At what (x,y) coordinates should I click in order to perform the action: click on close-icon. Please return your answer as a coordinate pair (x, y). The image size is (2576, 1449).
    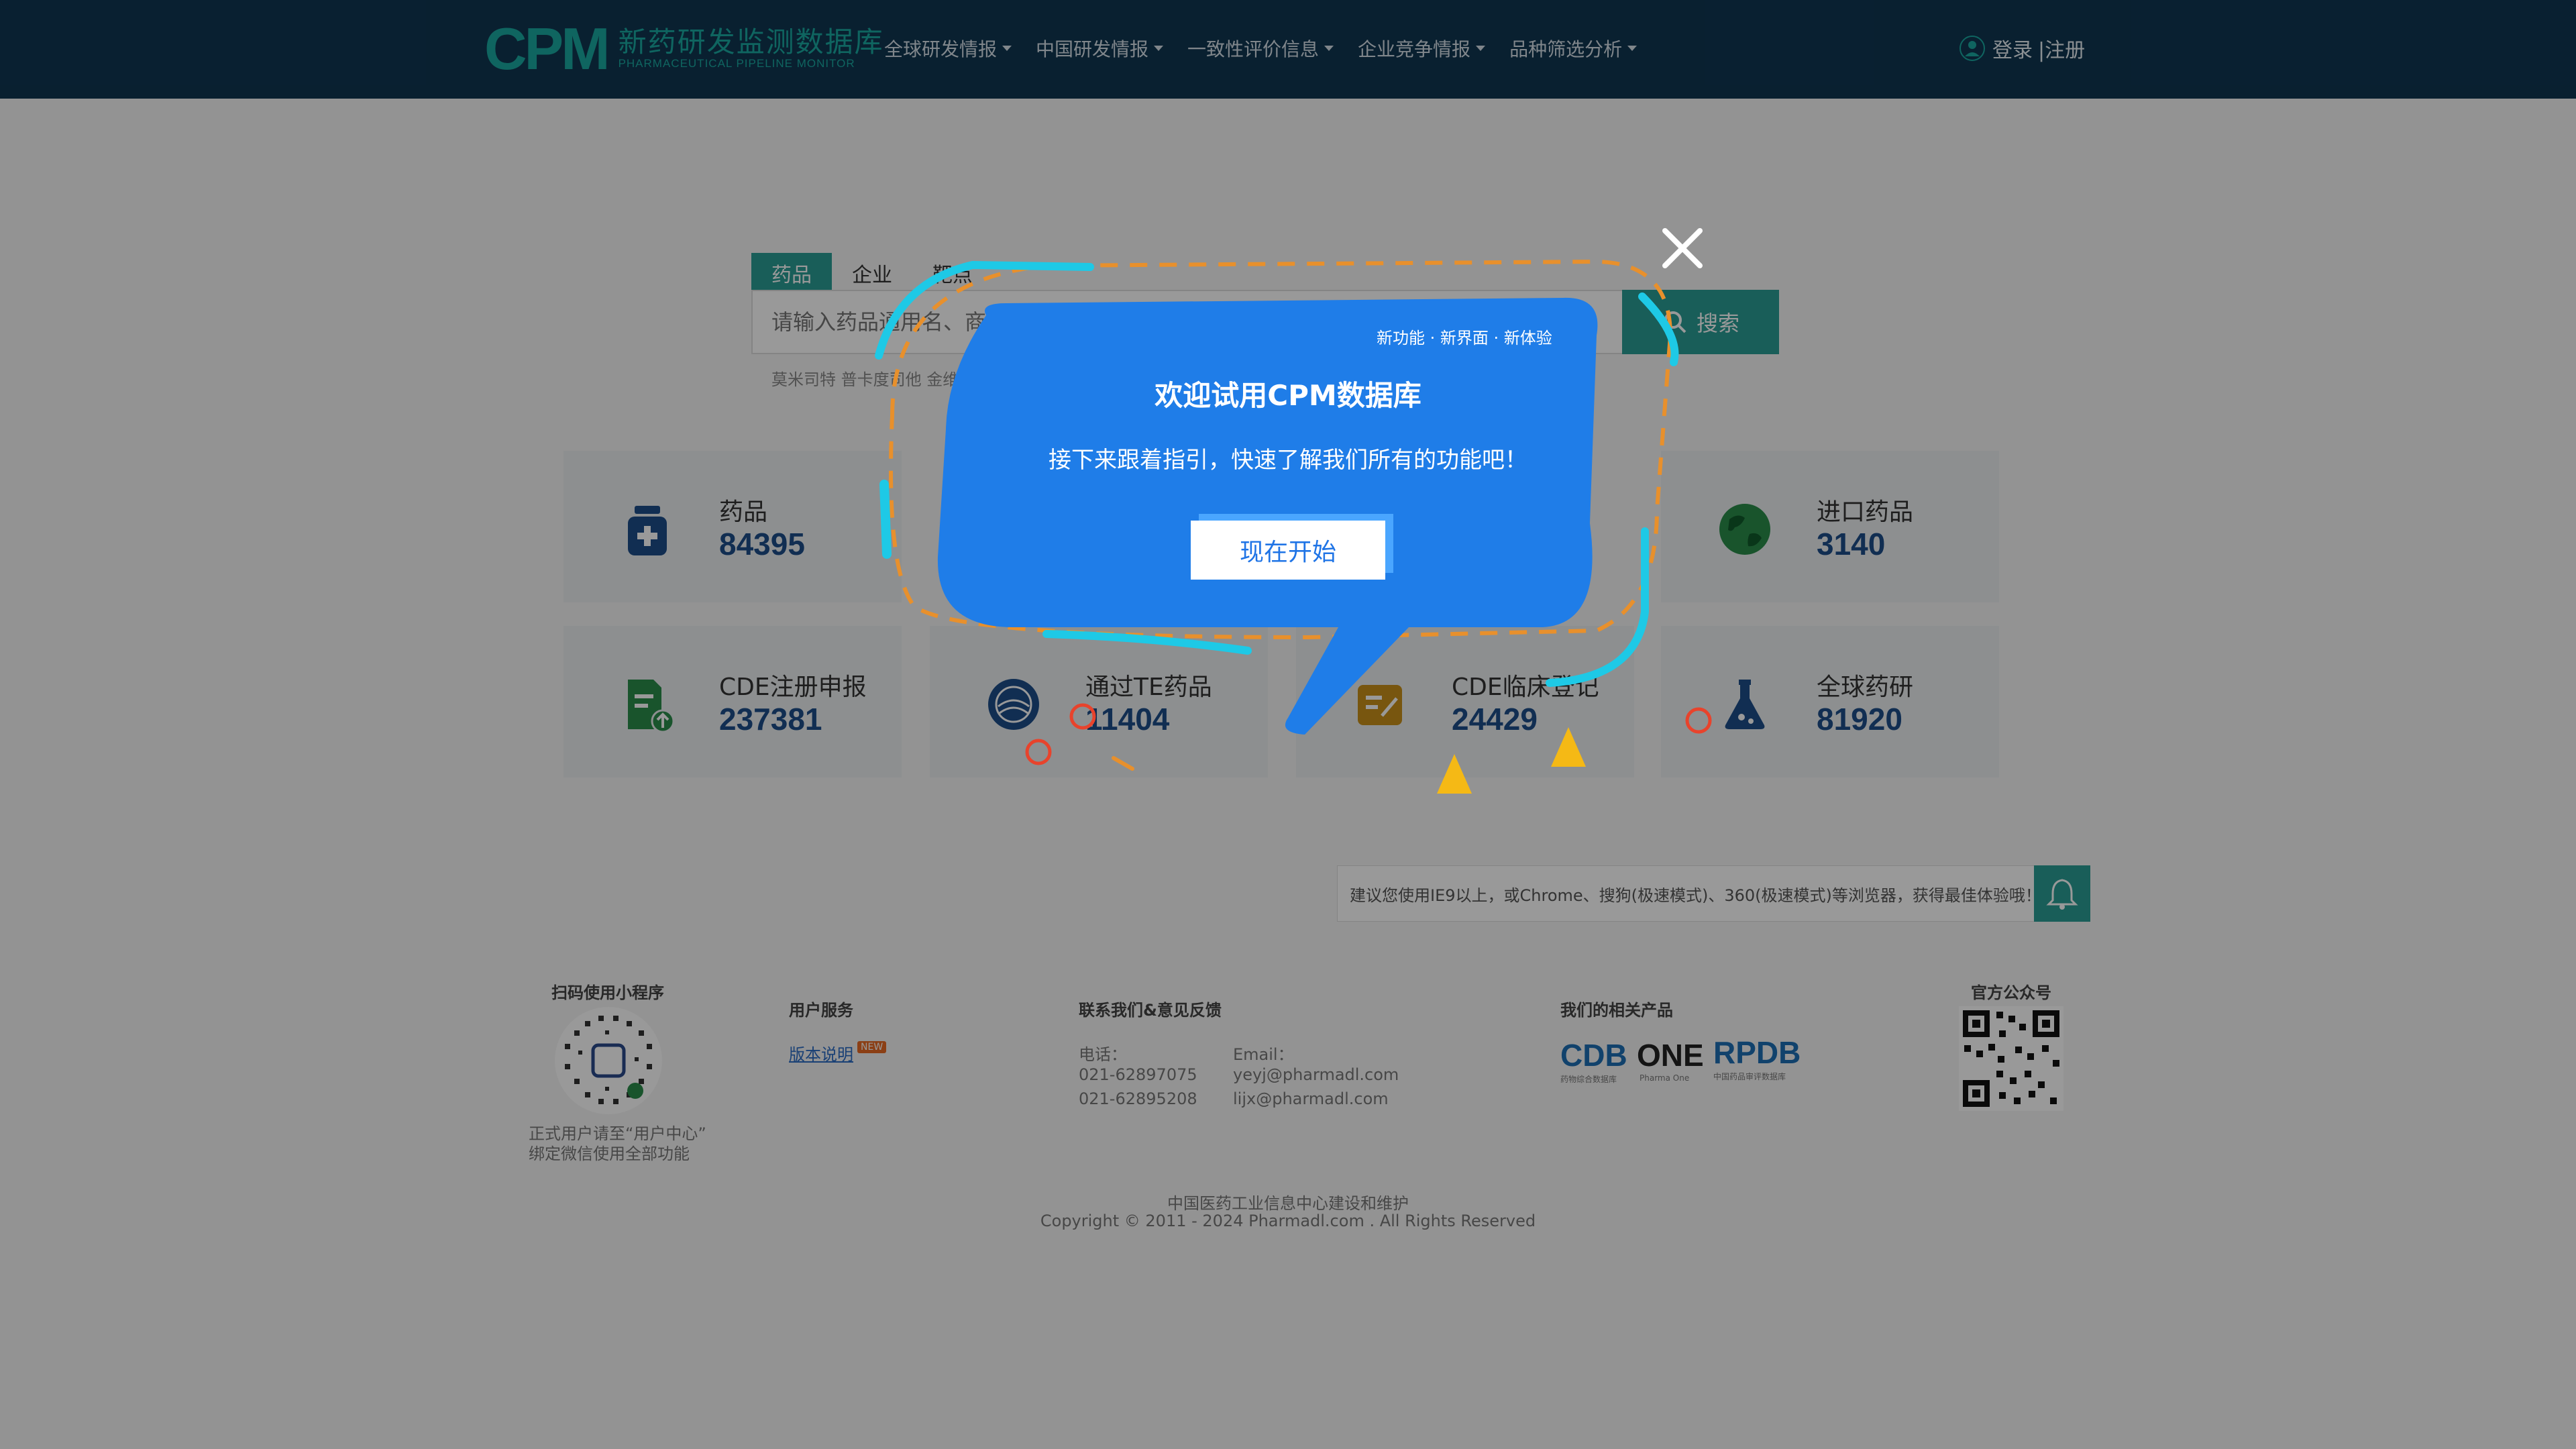
    Looking at the image, I should click on (1682, 248).